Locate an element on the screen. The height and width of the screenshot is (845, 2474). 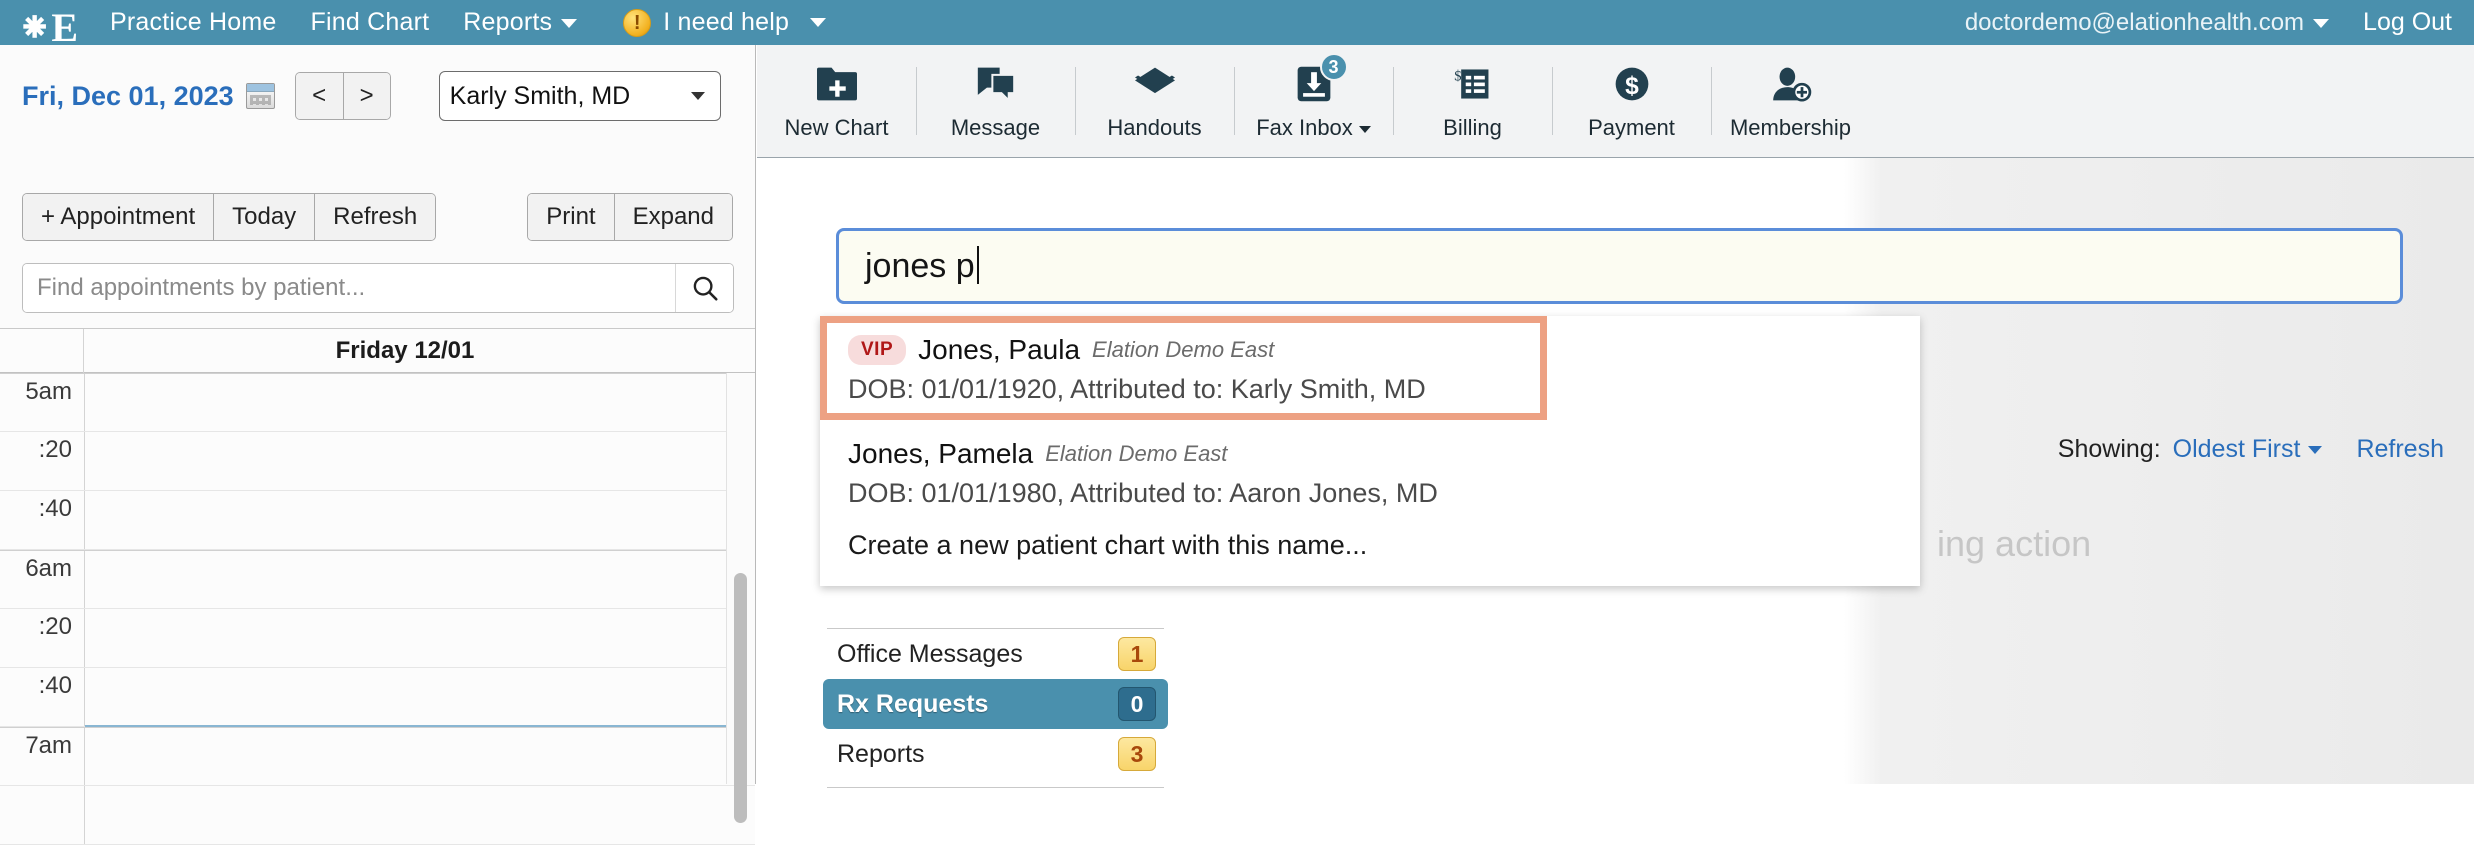
refresh-schedule-button: Refresh is located at coordinates (374, 217).